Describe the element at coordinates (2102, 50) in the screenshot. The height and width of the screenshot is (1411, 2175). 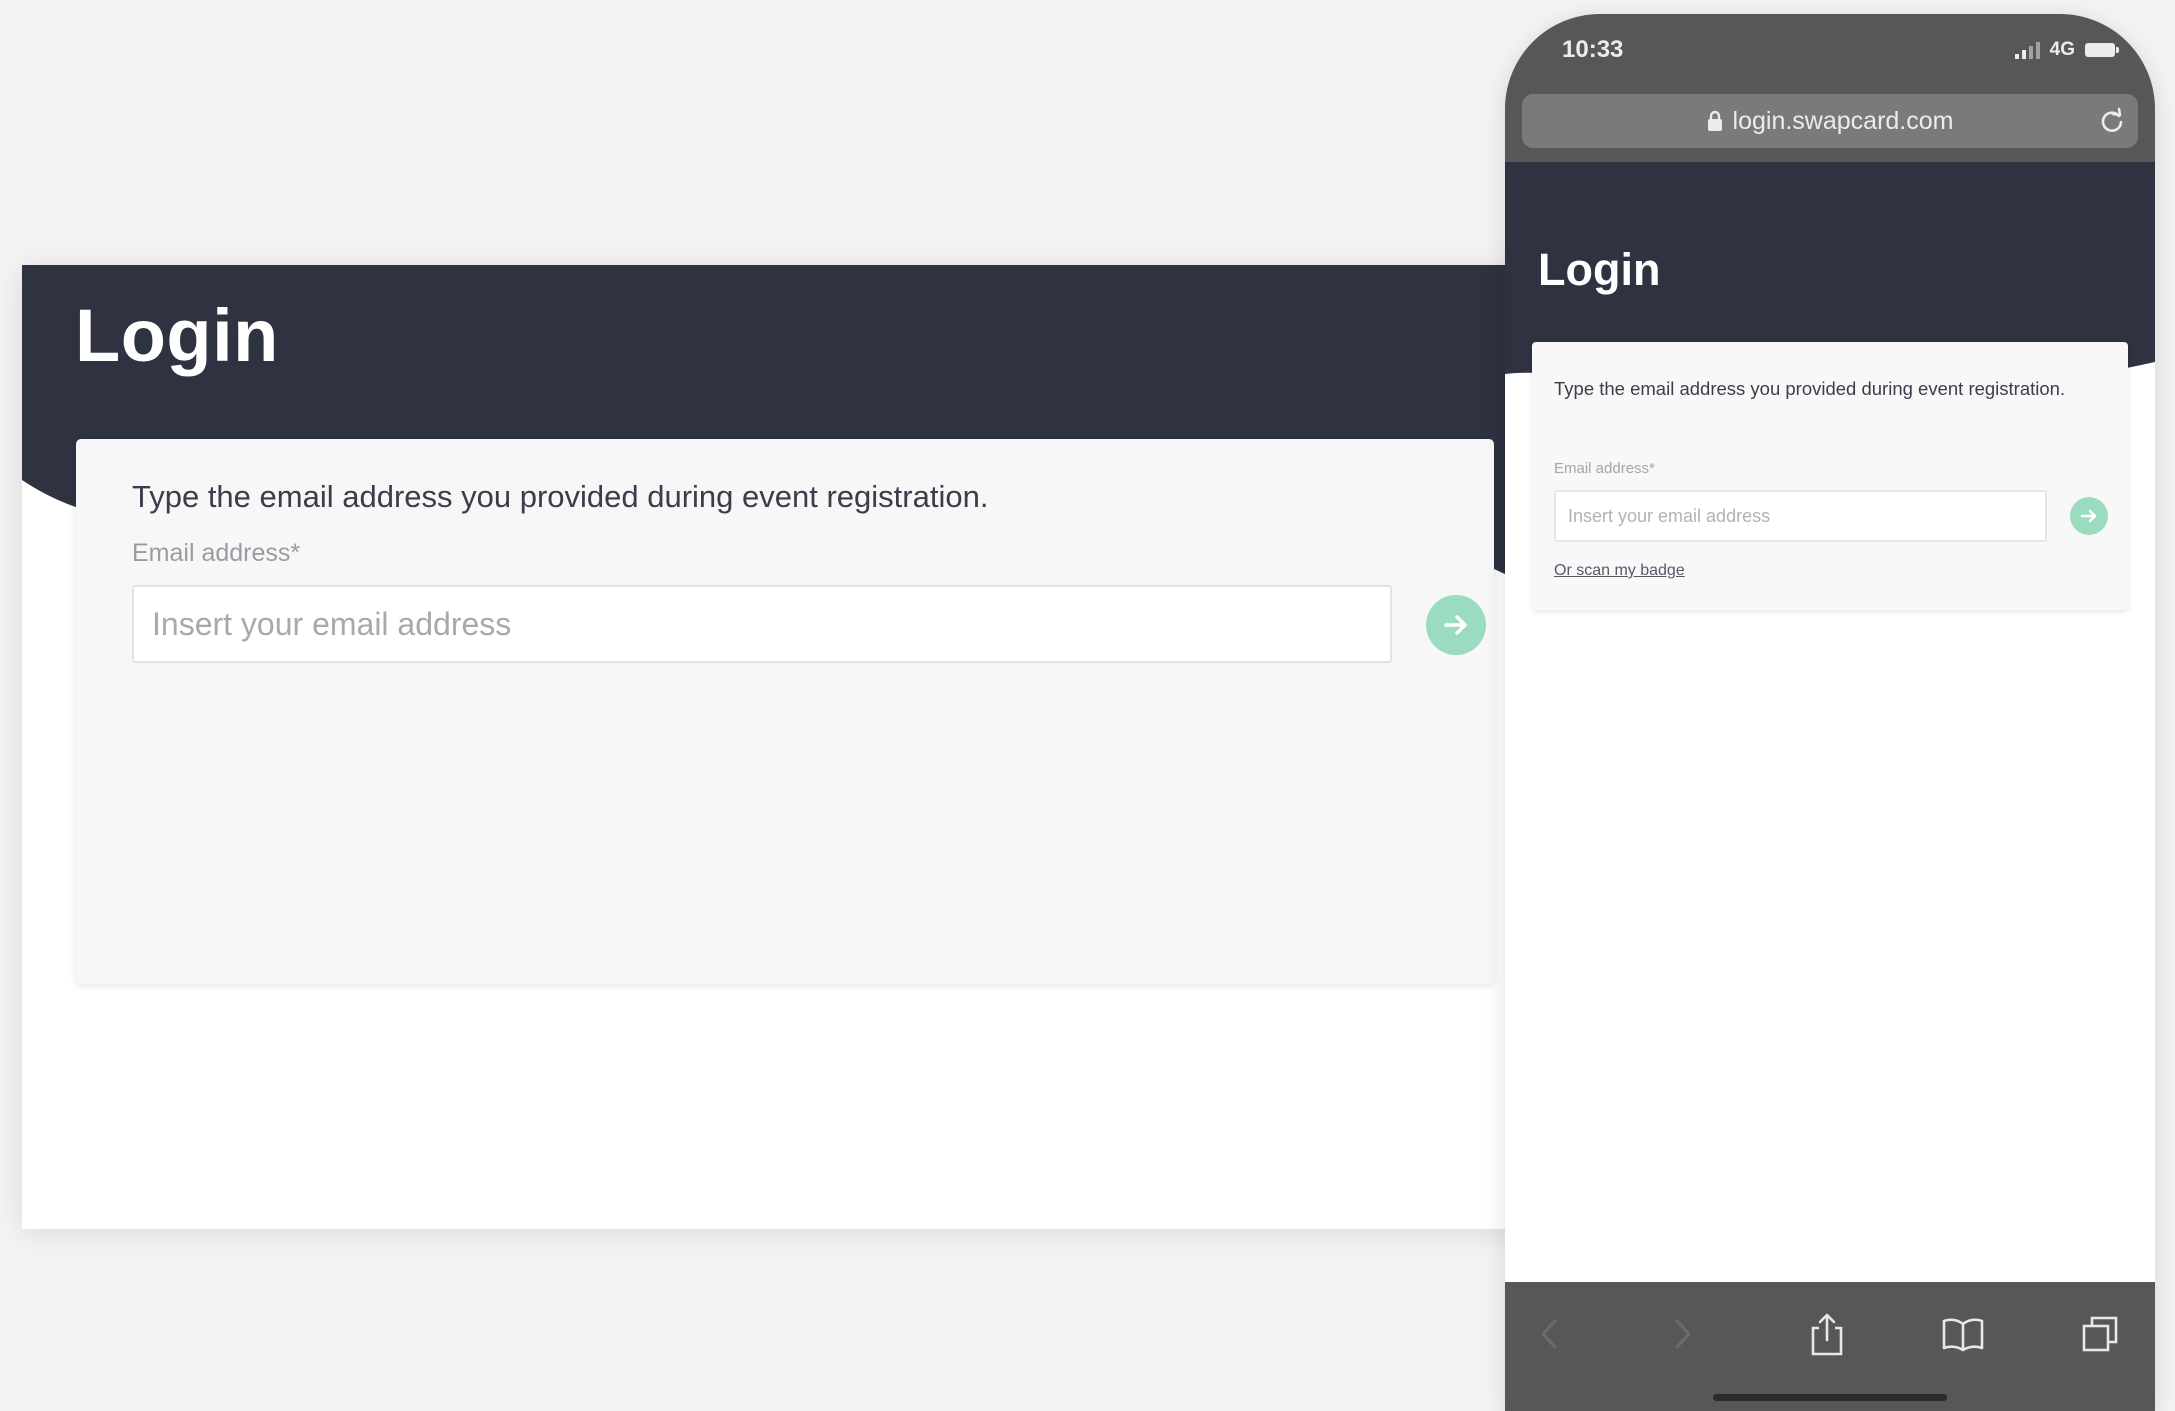
I see `battery-icon` at that location.